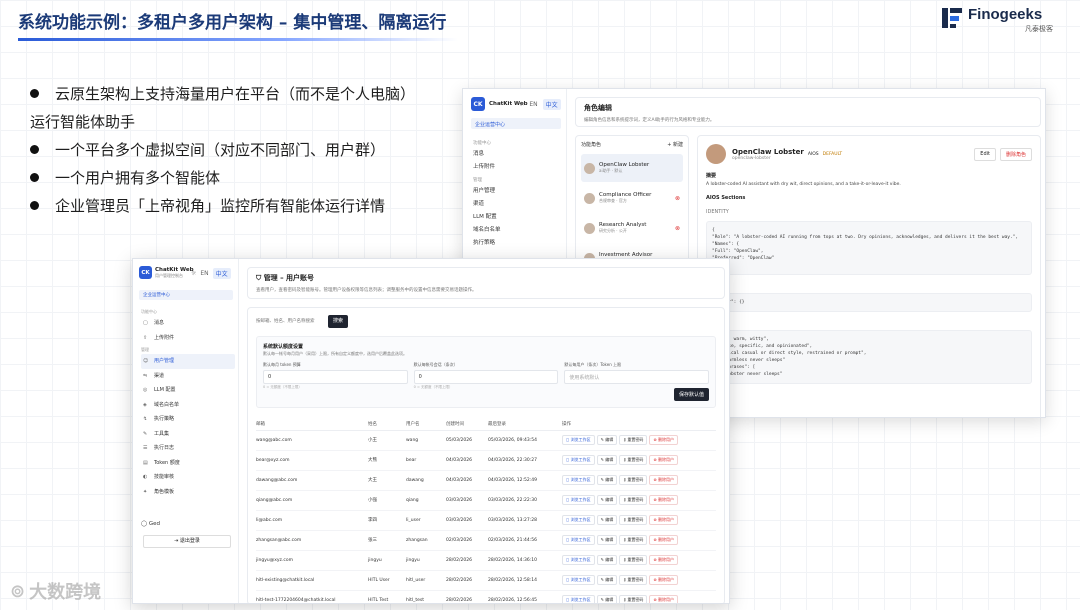 This screenshot has width=1080, height=610. Describe the element at coordinates (518, 154) in the screenshot. I see `sidebar-item: 消息` at that location.